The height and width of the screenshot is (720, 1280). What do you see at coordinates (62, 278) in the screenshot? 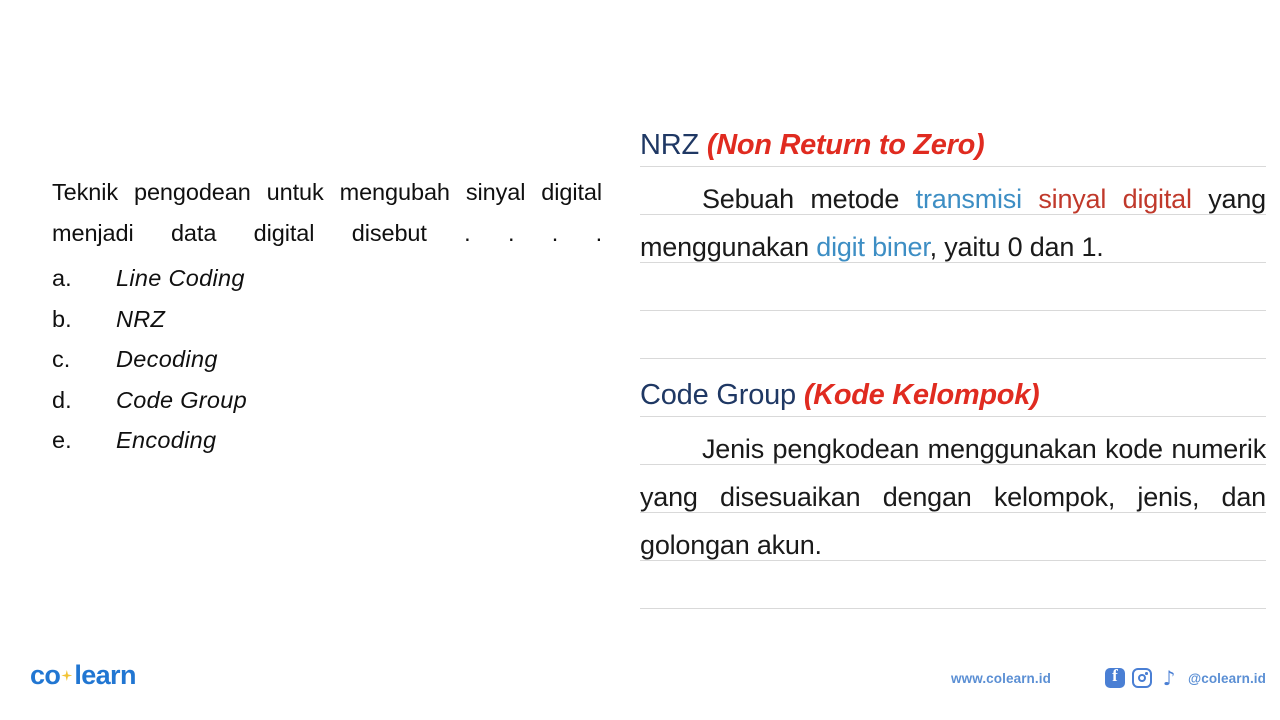
I see `option-marker: a.` at bounding box center [62, 278].